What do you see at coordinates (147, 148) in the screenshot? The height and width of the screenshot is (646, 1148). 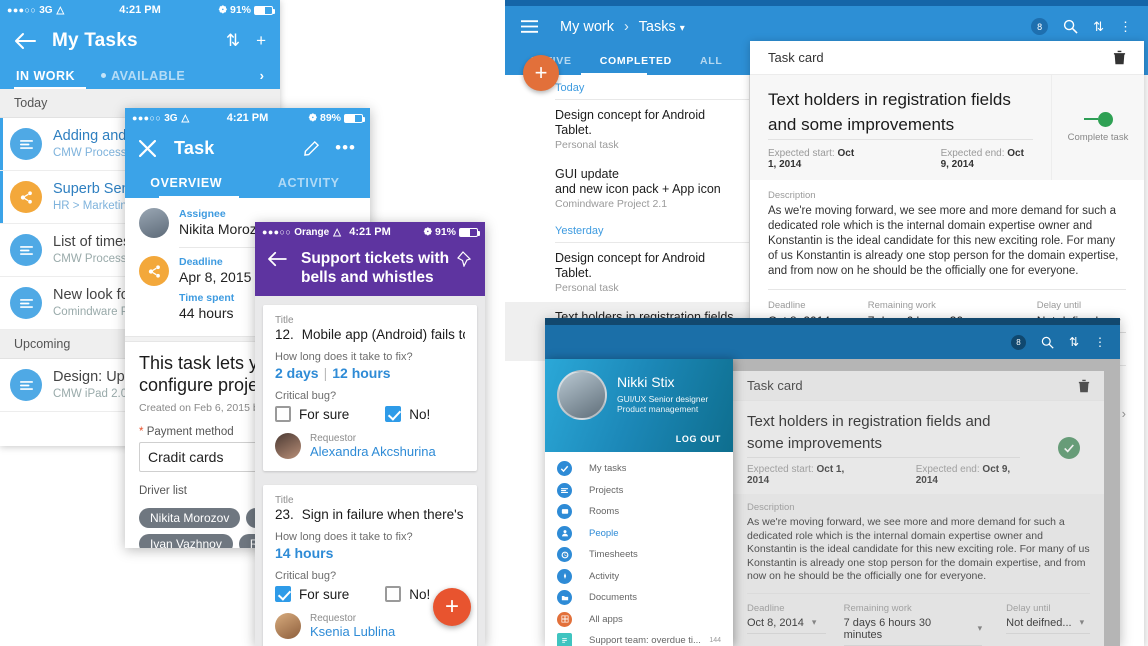 I see `close-icon` at bounding box center [147, 148].